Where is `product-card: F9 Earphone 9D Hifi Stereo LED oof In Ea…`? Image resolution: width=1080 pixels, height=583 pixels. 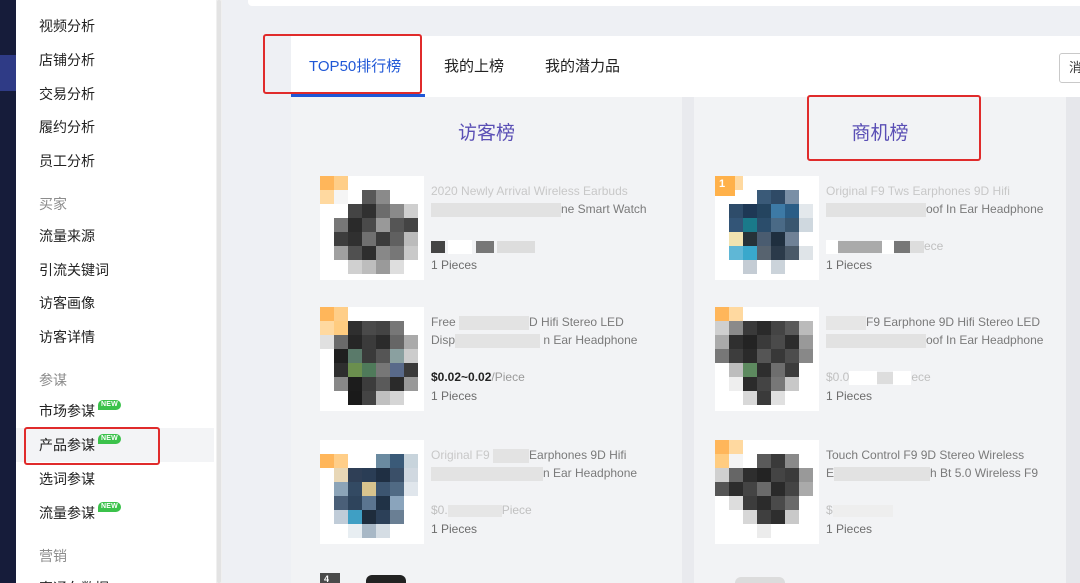
product-card: F9 Earphone 9D Hifi Stereo LED oof In Ea… is located at coordinates (895, 359).